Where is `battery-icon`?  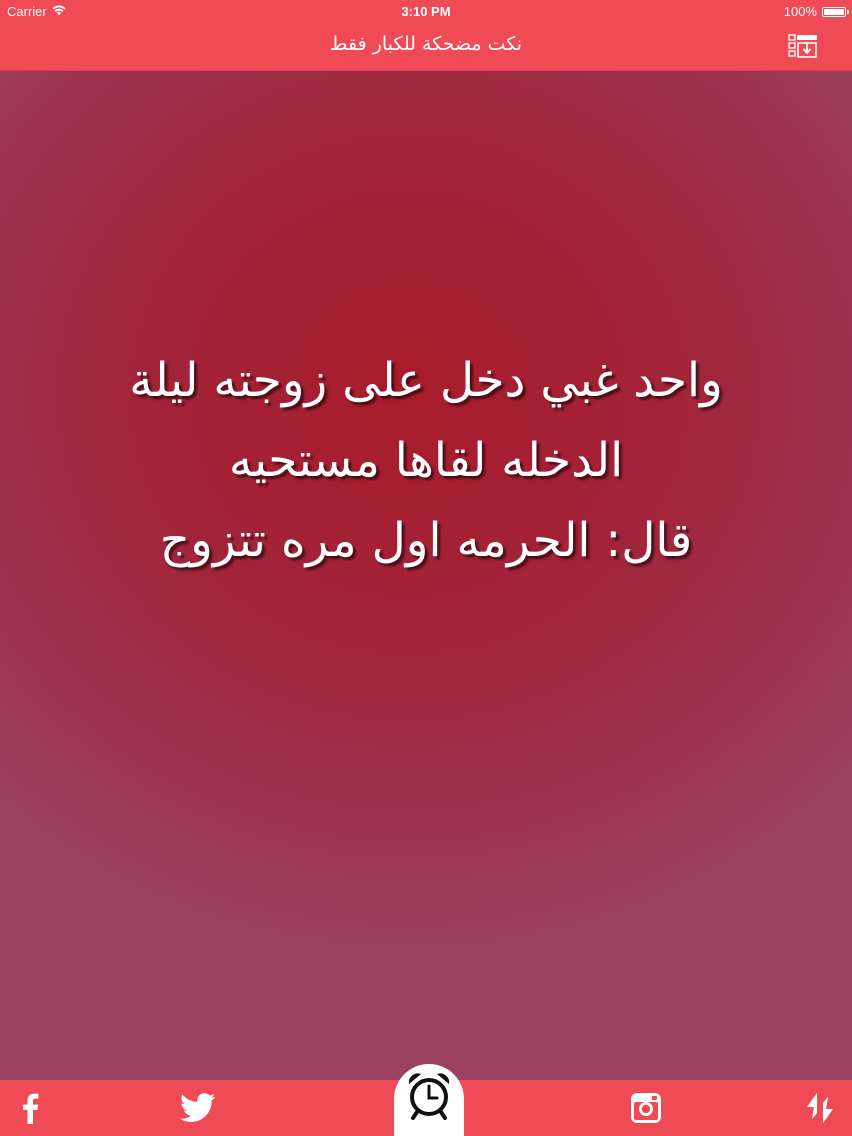 battery-icon is located at coordinates (835, 11).